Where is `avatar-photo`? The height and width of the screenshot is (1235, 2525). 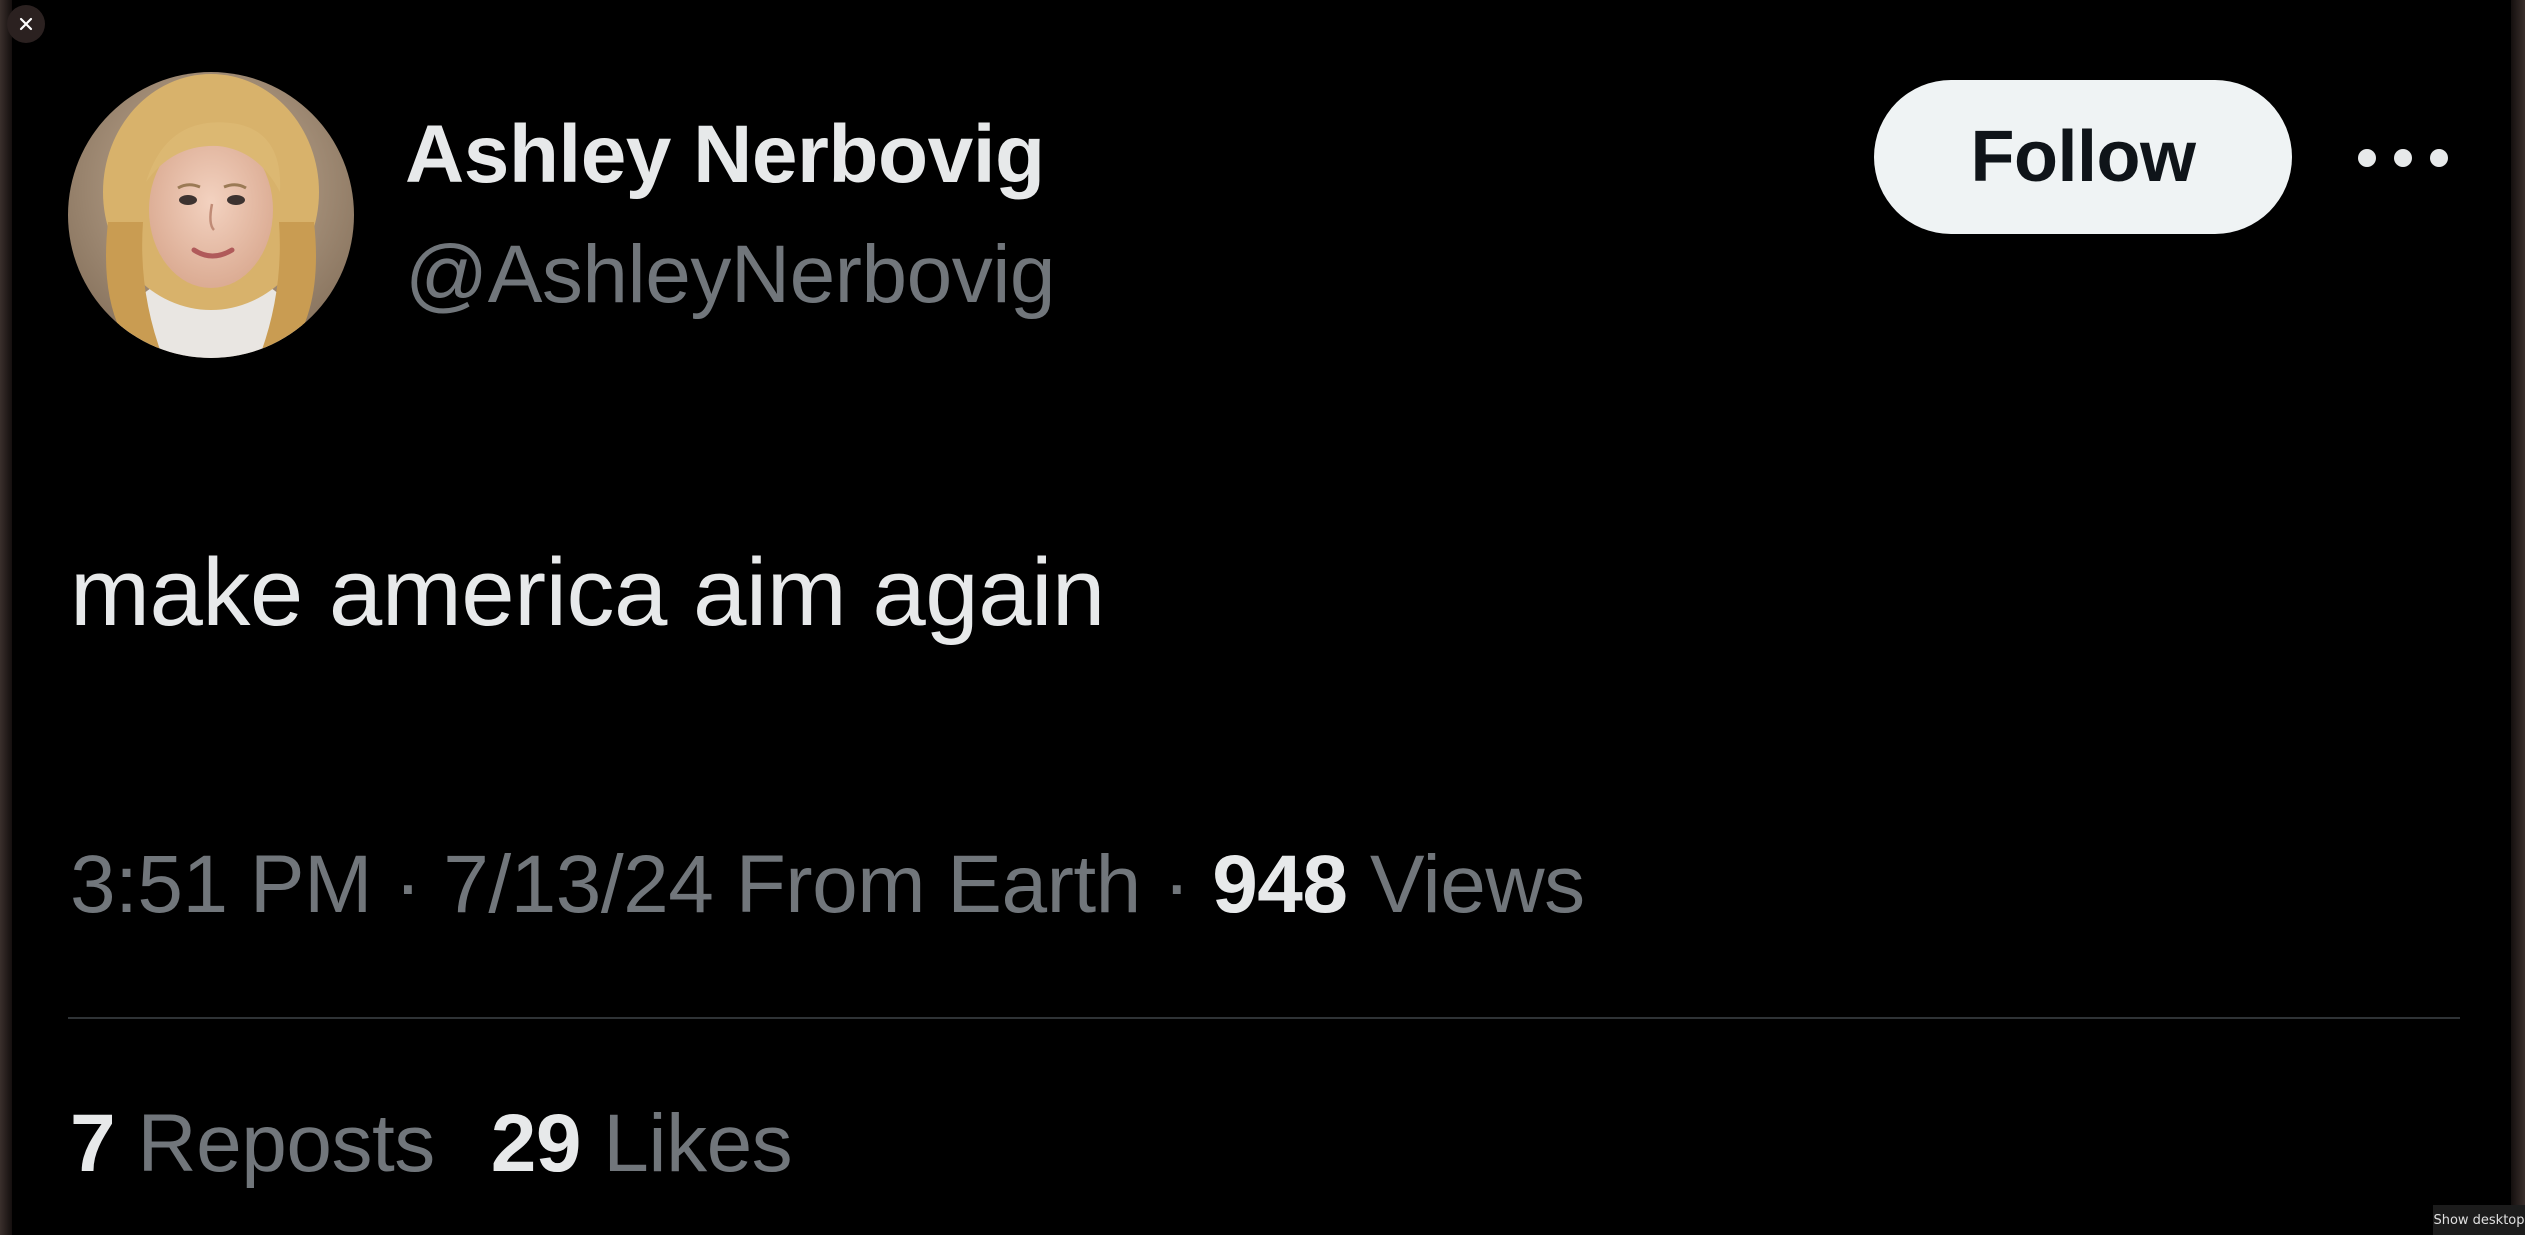
avatar-photo is located at coordinates (211, 215).